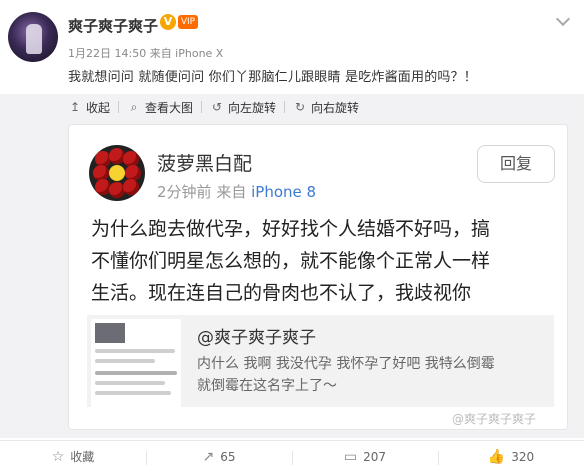 This screenshot has width=584, height=472. Describe the element at coordinates (58, 456) in the screenshot. I see `star-icon: ☆` at that location.